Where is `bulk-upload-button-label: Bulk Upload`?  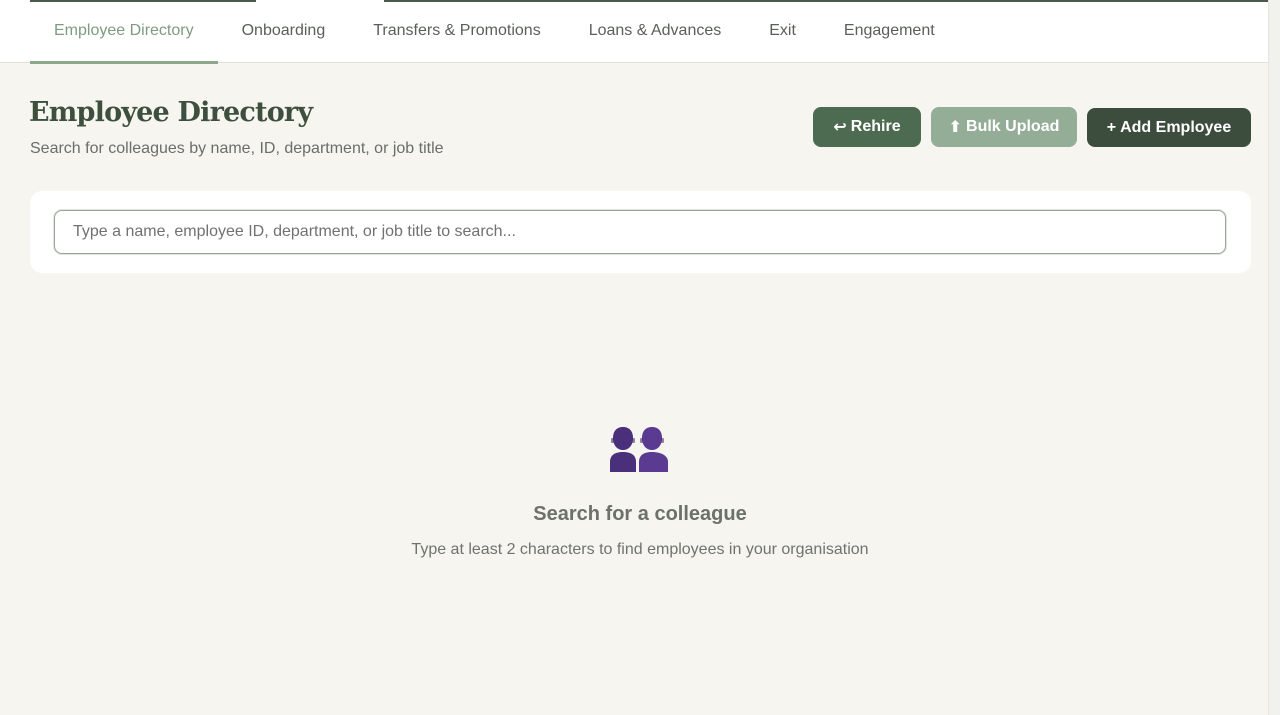 bulk-upload-button-label: Bulk Upload is located at coordinates (1013, 126).